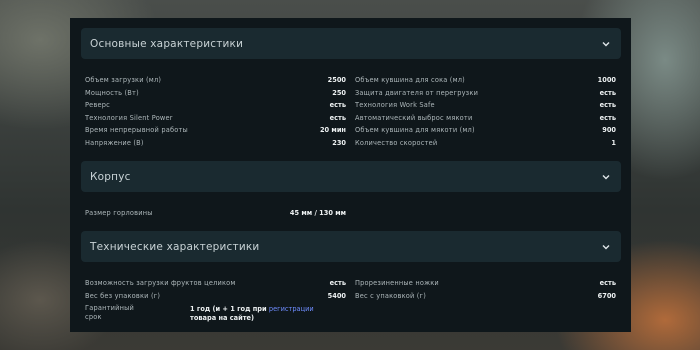  Describe the element at coordinates (485, 93) in the screenshot. I see `spec-row: Защита двигателя от перегрузки есть` at that location.